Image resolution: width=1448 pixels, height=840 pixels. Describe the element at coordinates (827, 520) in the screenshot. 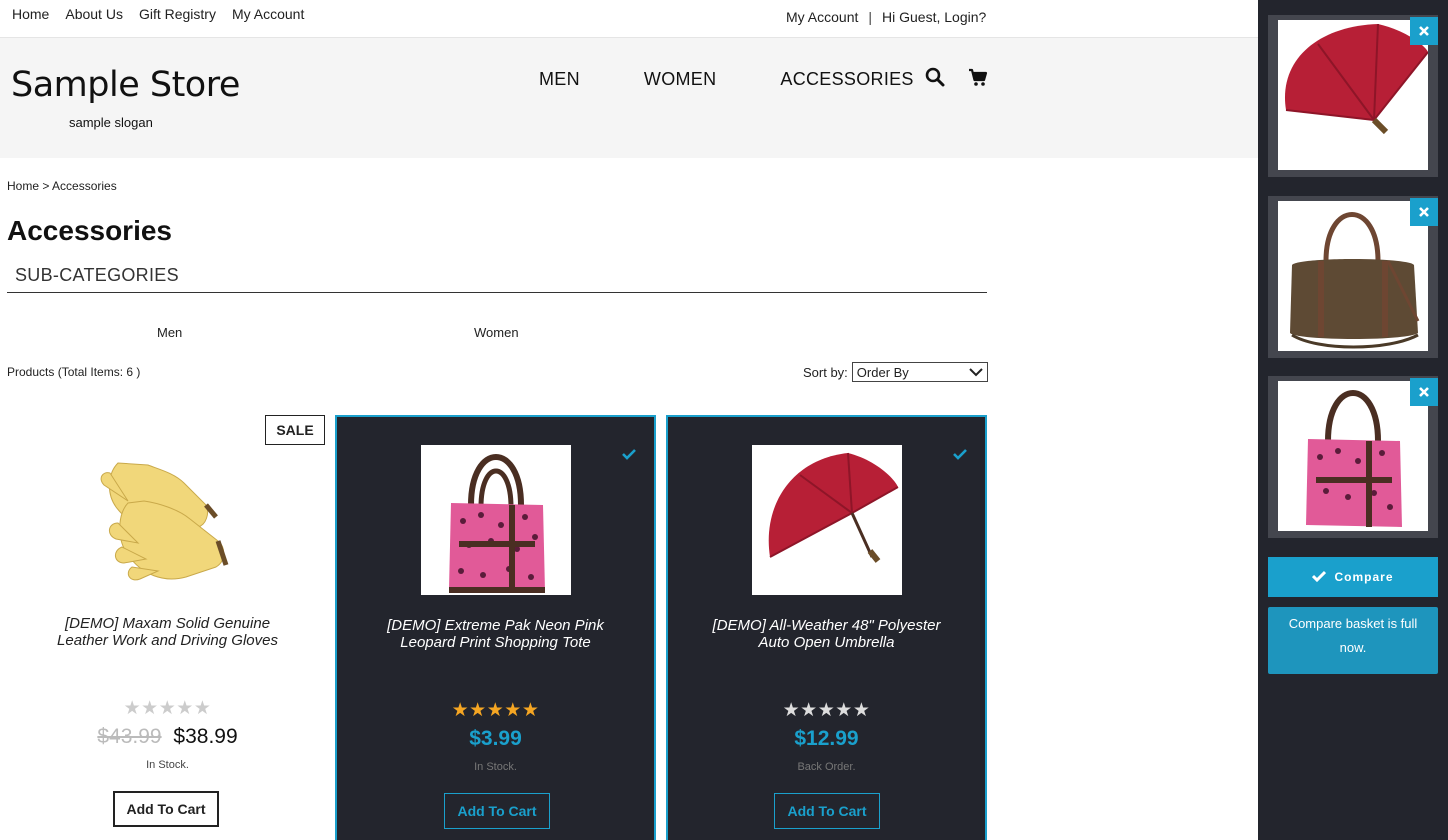

I see `product-image-red-umbrella` at that location.